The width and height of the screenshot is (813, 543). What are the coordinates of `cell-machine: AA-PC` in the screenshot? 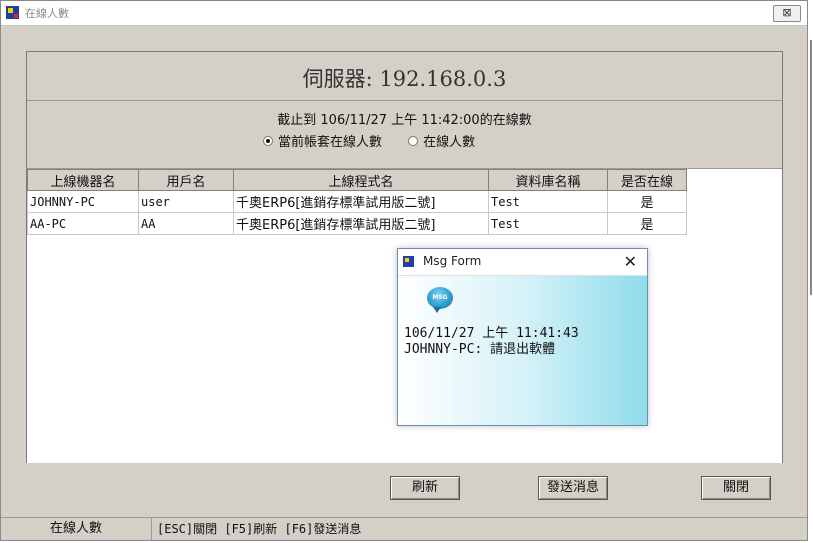 It's located at (83, 223).